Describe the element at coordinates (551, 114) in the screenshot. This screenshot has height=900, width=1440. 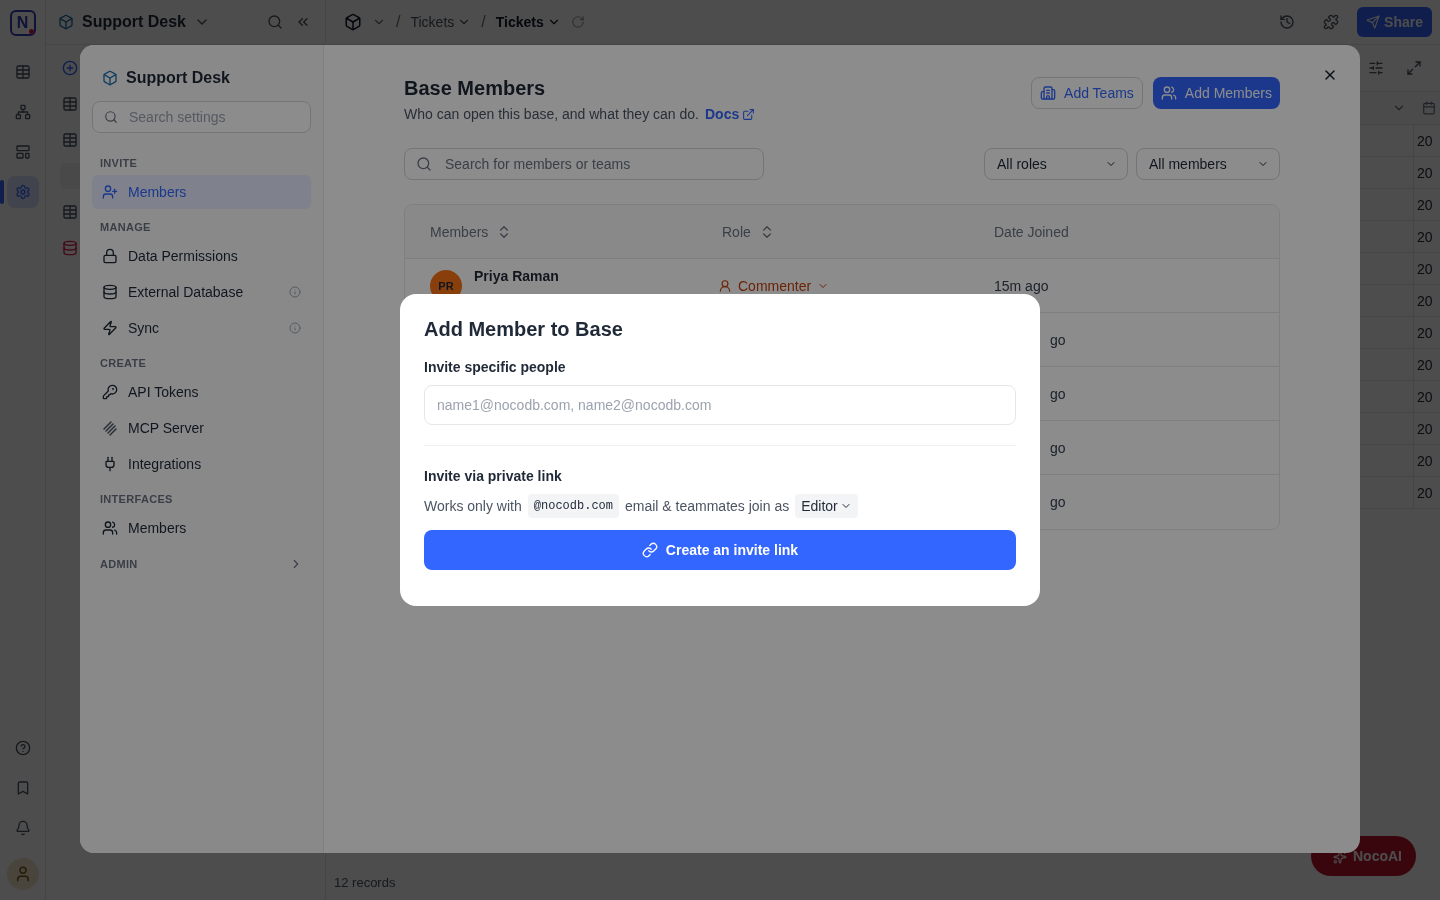
I see `page-subtitle: Who can open this base, and what they can do.` at that location.